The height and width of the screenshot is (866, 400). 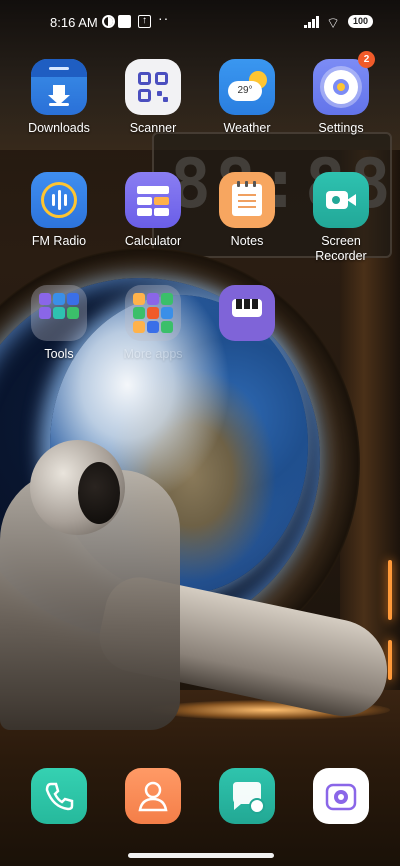 I want to click on notification-badge: 2, so click(x=366, y=59).